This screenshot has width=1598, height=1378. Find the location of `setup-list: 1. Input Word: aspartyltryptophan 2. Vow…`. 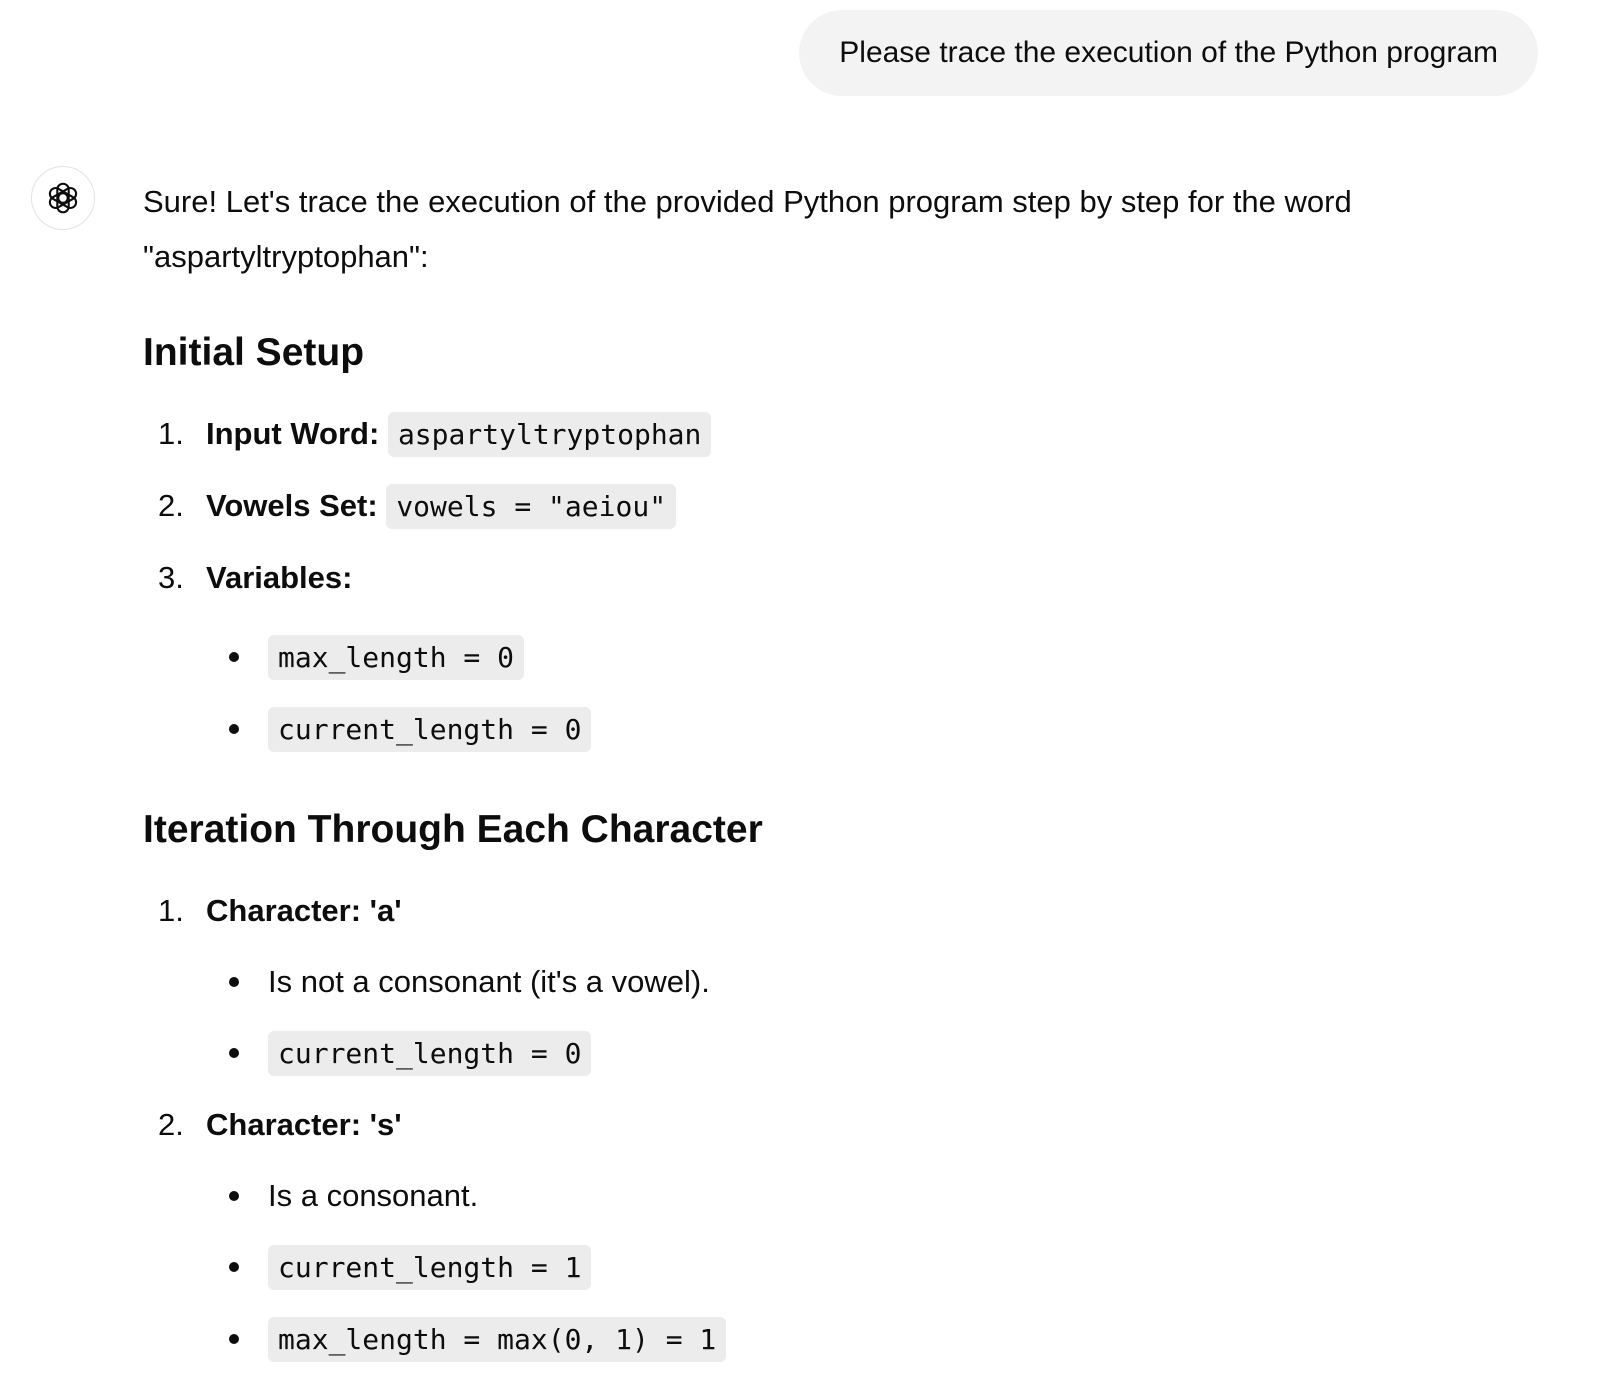

setup-list: 1. Input Word: aspartyltryptophan 2. Vow… is located at coordinates (853, 505).